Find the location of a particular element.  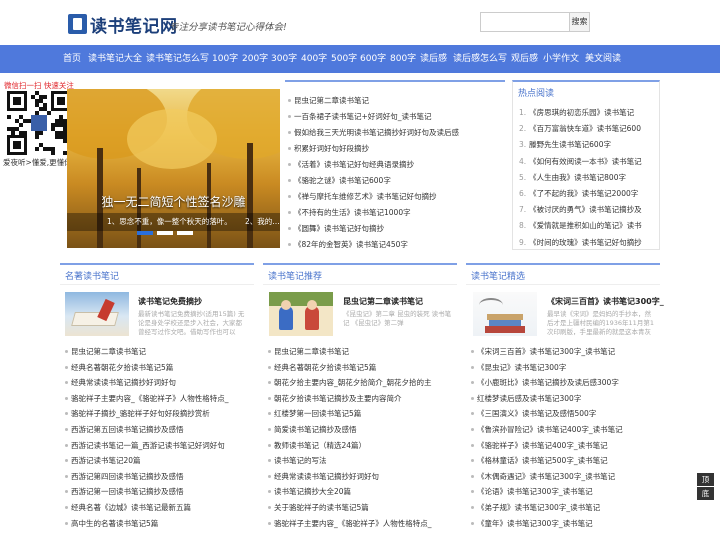

nav-item-essays: 小学作文 is located at coordinates (561, 59).